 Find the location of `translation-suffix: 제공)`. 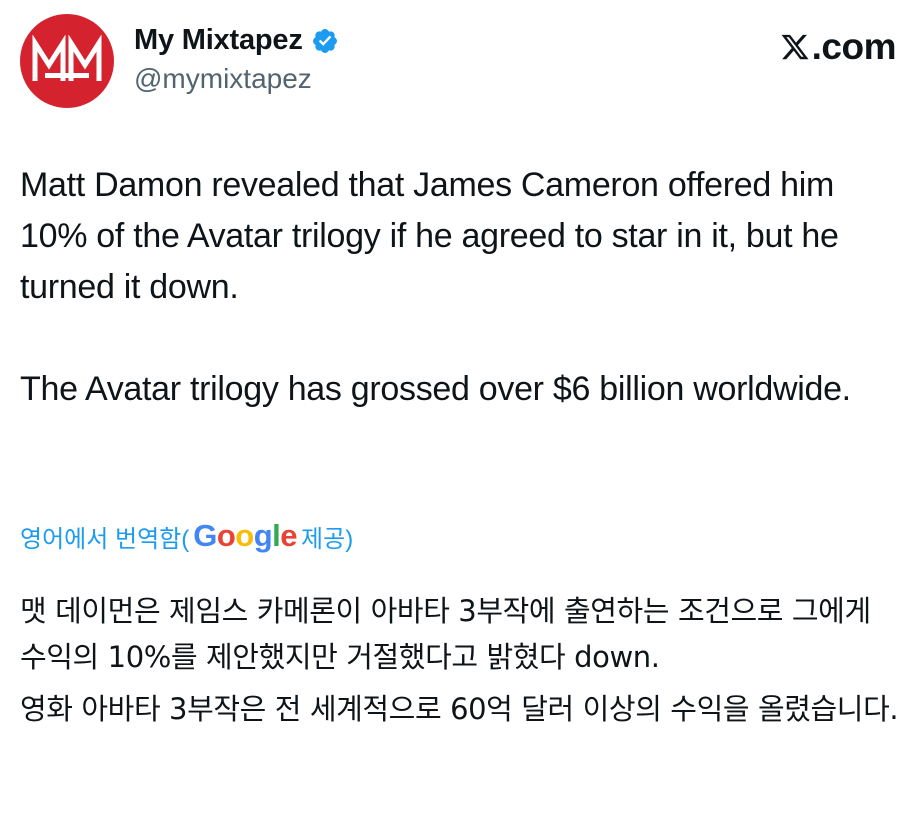

translation-suffix: 제공) is located at coordinates (327, 539).